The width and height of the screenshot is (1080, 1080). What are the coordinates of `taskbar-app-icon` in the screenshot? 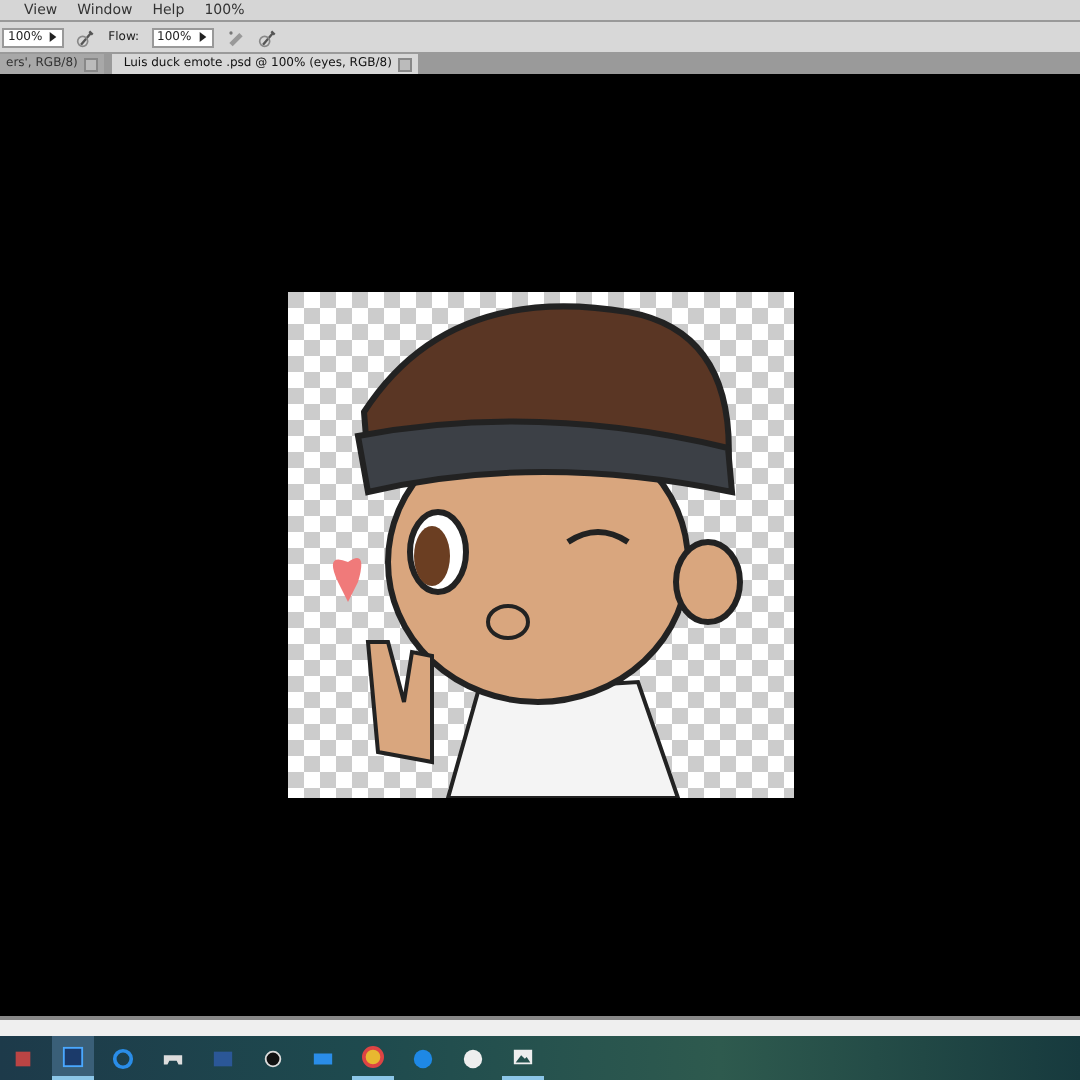 It's located at (73, 1058).